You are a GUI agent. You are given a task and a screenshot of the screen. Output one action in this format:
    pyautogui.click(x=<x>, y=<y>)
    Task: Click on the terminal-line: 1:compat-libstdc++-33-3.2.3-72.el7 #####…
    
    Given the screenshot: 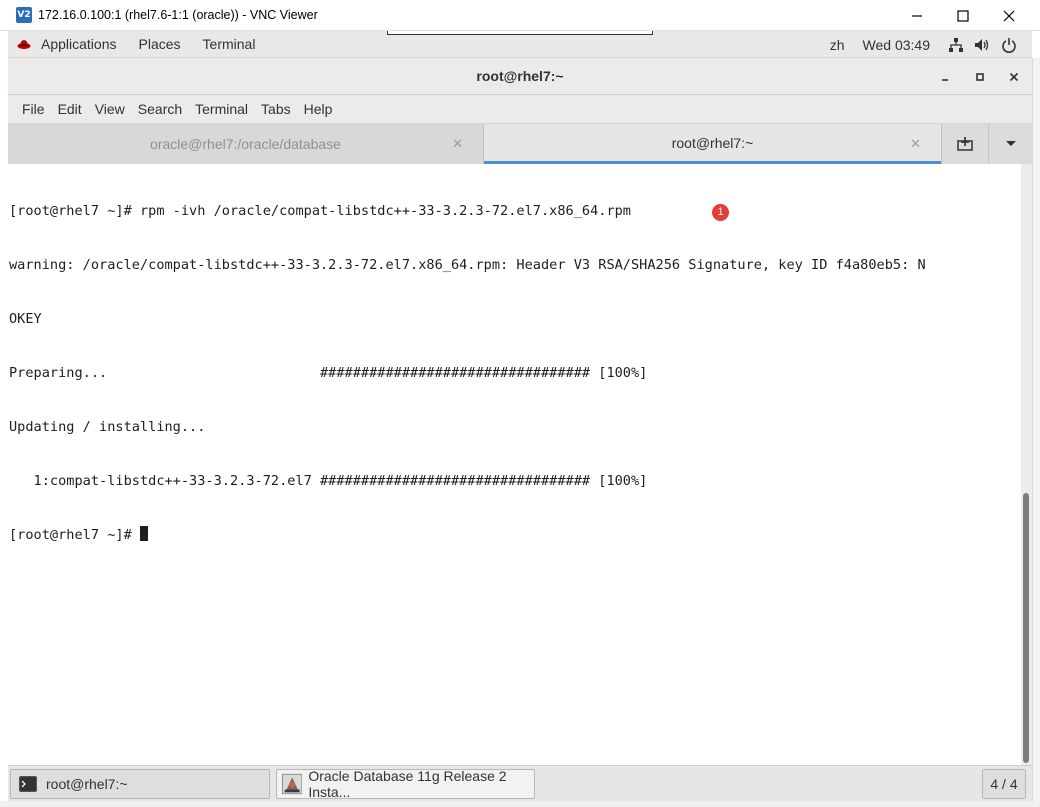 What is the action you would take?
    pyautogui.click(x=328, y=481)
    